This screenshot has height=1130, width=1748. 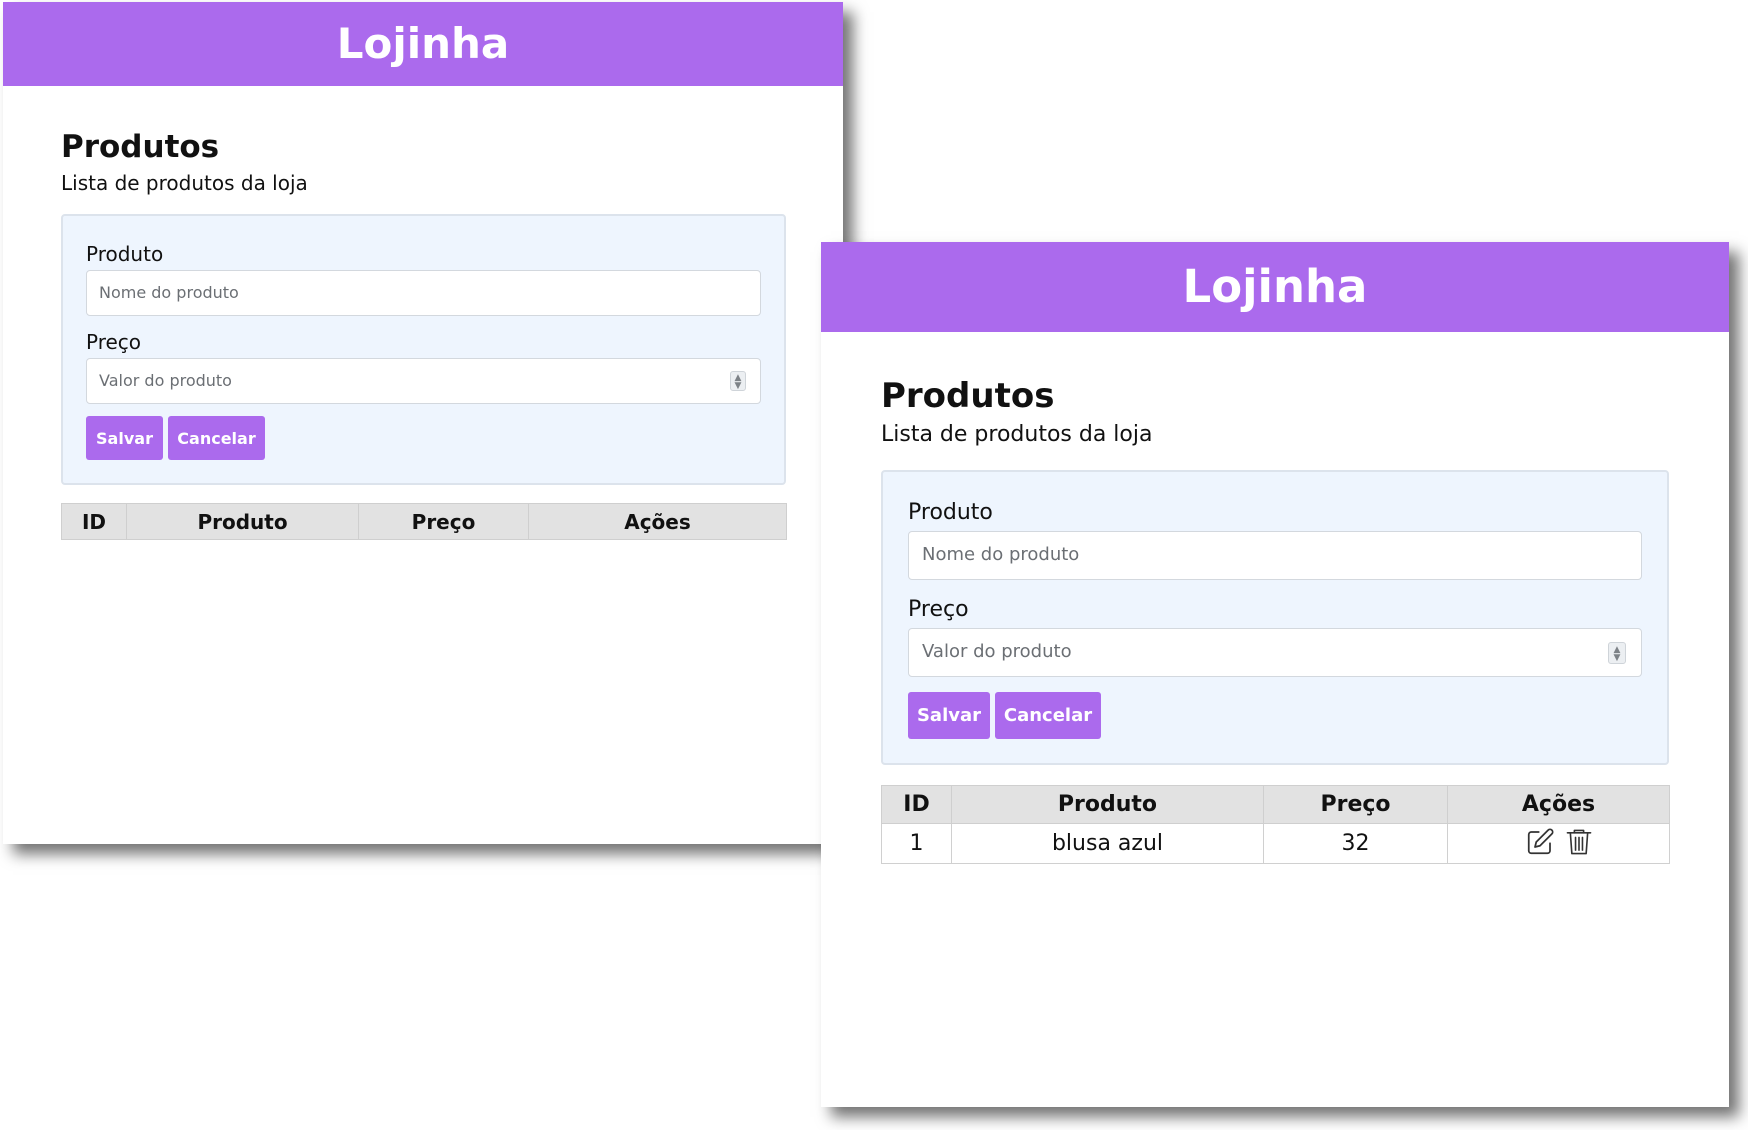 I want to click on cell-acoes, so click(x=1558, y=843).